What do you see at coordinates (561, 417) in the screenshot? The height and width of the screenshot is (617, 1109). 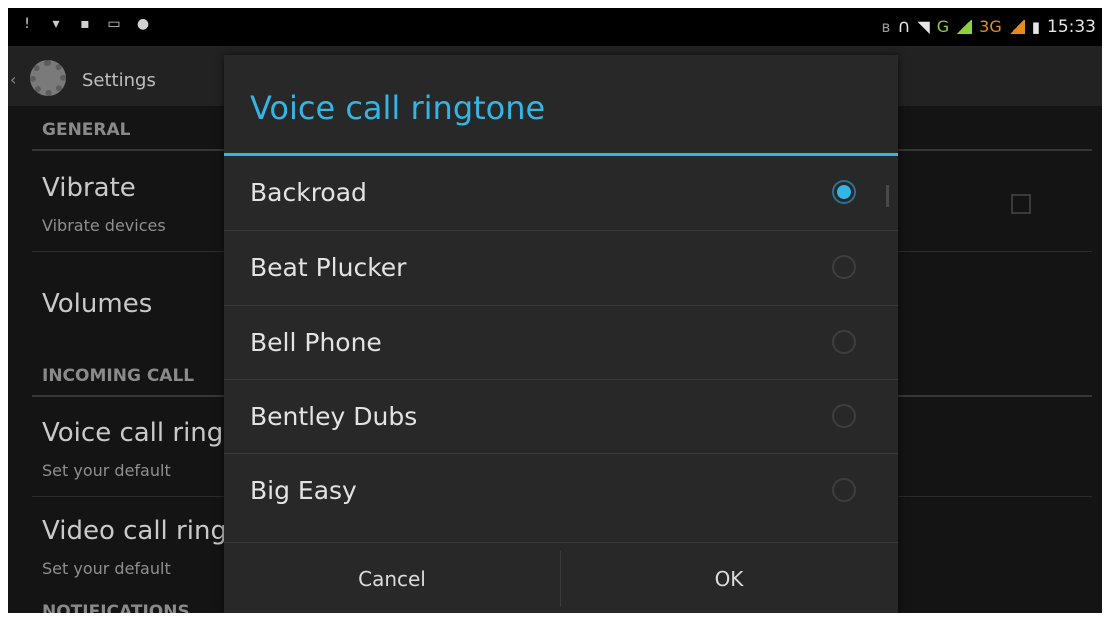 I see `ringtone-option: Bentley Dubs` at bounding box center [561, 417].